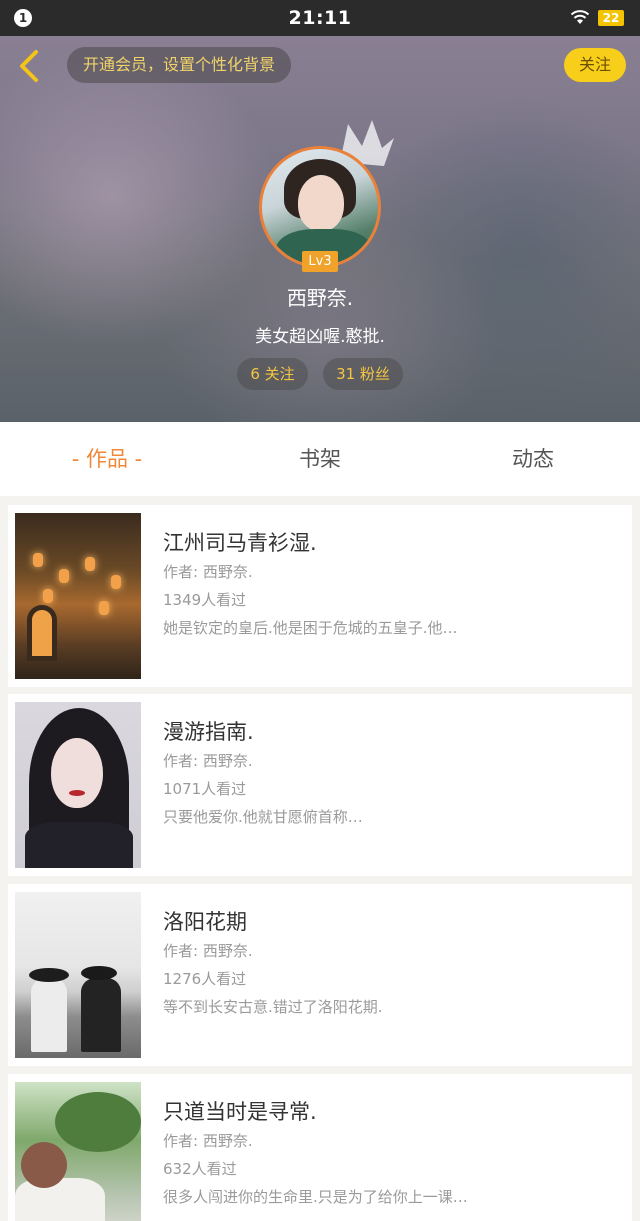 This screenshot has width=640, height=1221. What do you see at coordinates (320, 261) in the screenshot?
I see `level-badge: Lv3` at bounding box center [320, 261].